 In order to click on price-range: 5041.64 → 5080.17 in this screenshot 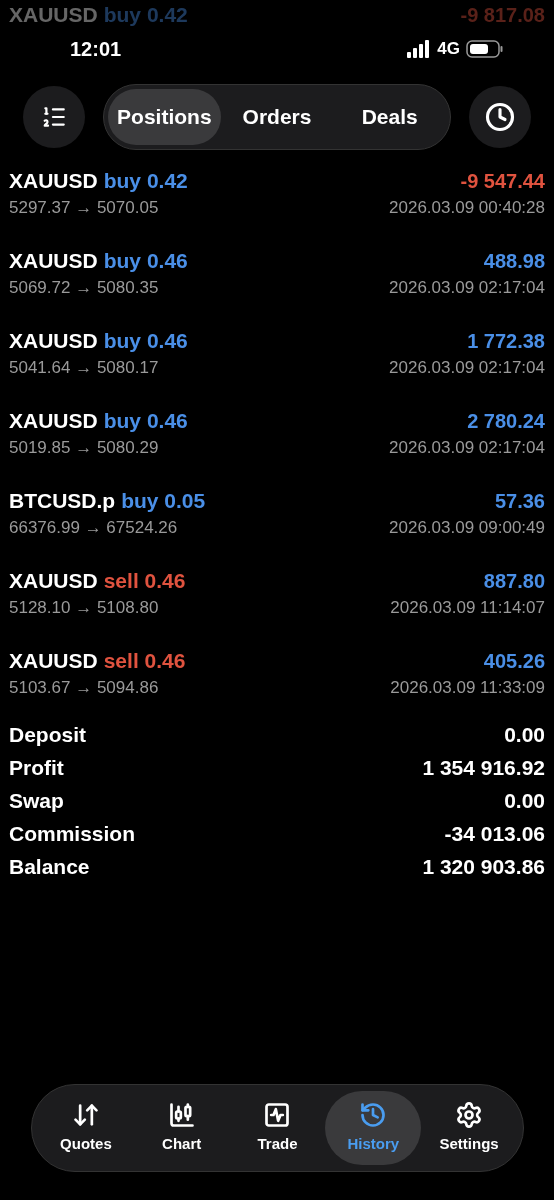, I will do `click(84, 368)`.